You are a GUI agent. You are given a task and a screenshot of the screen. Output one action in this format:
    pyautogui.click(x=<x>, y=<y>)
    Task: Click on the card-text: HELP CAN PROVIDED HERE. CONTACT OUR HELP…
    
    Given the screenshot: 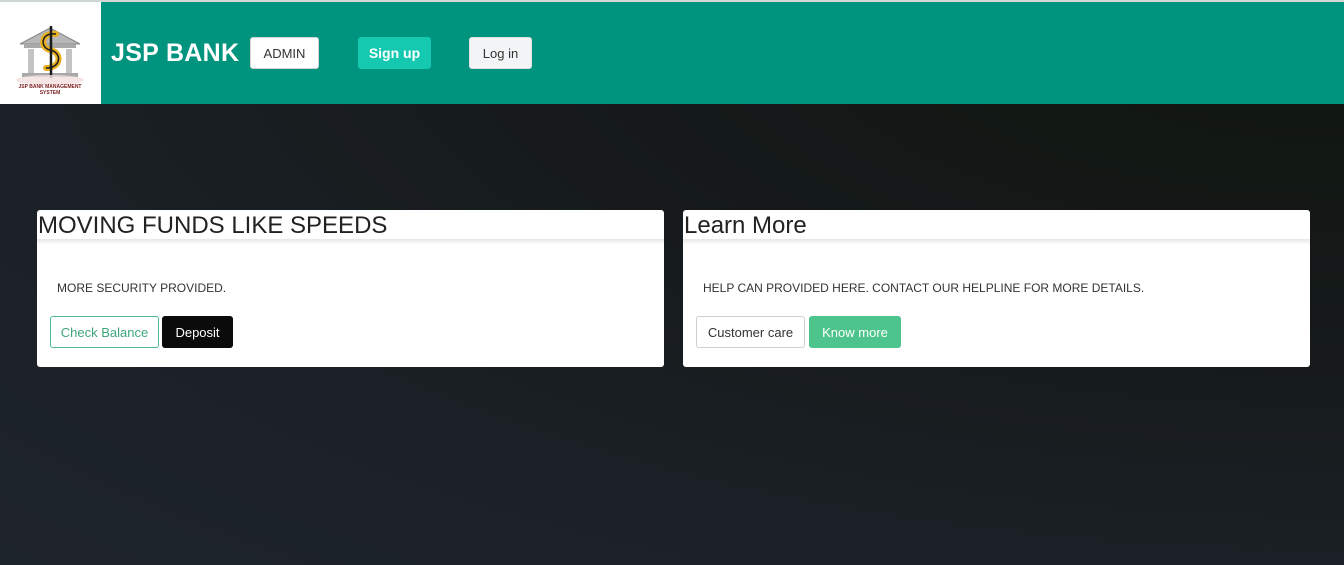 What is the action you would take?
    pyautogui.click(x=924, y=288)
    